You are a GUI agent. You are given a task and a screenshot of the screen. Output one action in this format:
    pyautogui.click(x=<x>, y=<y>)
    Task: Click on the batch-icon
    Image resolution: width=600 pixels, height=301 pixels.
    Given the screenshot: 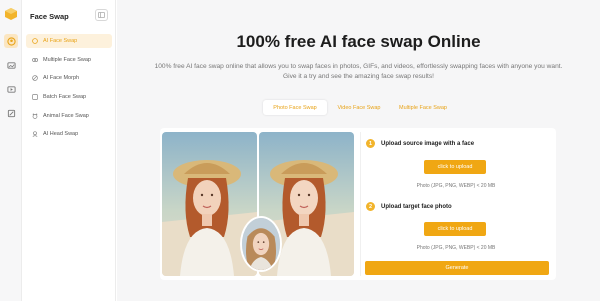 What is the action you would take?
    pyautogui.click(x=35, y=97)
    